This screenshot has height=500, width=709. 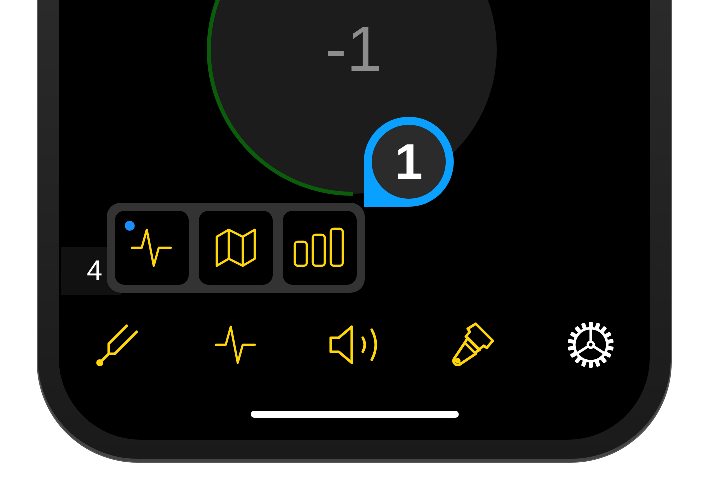 I want to click on bar-columns-icon, so click(x=320, y=248).